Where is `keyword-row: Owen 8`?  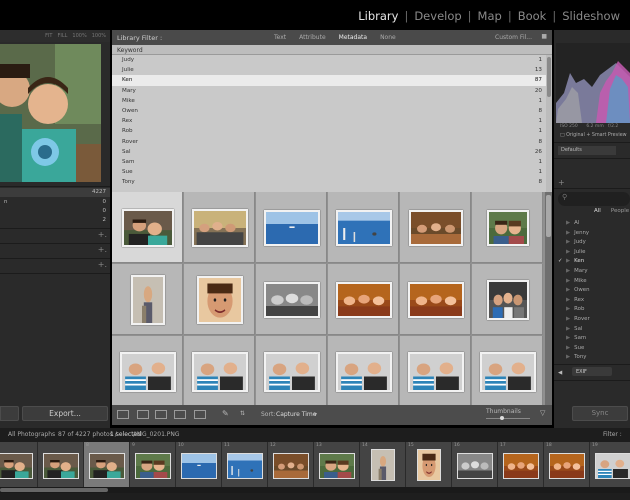
keyword-row: Owen 8 is located at coordinates (332, 111).